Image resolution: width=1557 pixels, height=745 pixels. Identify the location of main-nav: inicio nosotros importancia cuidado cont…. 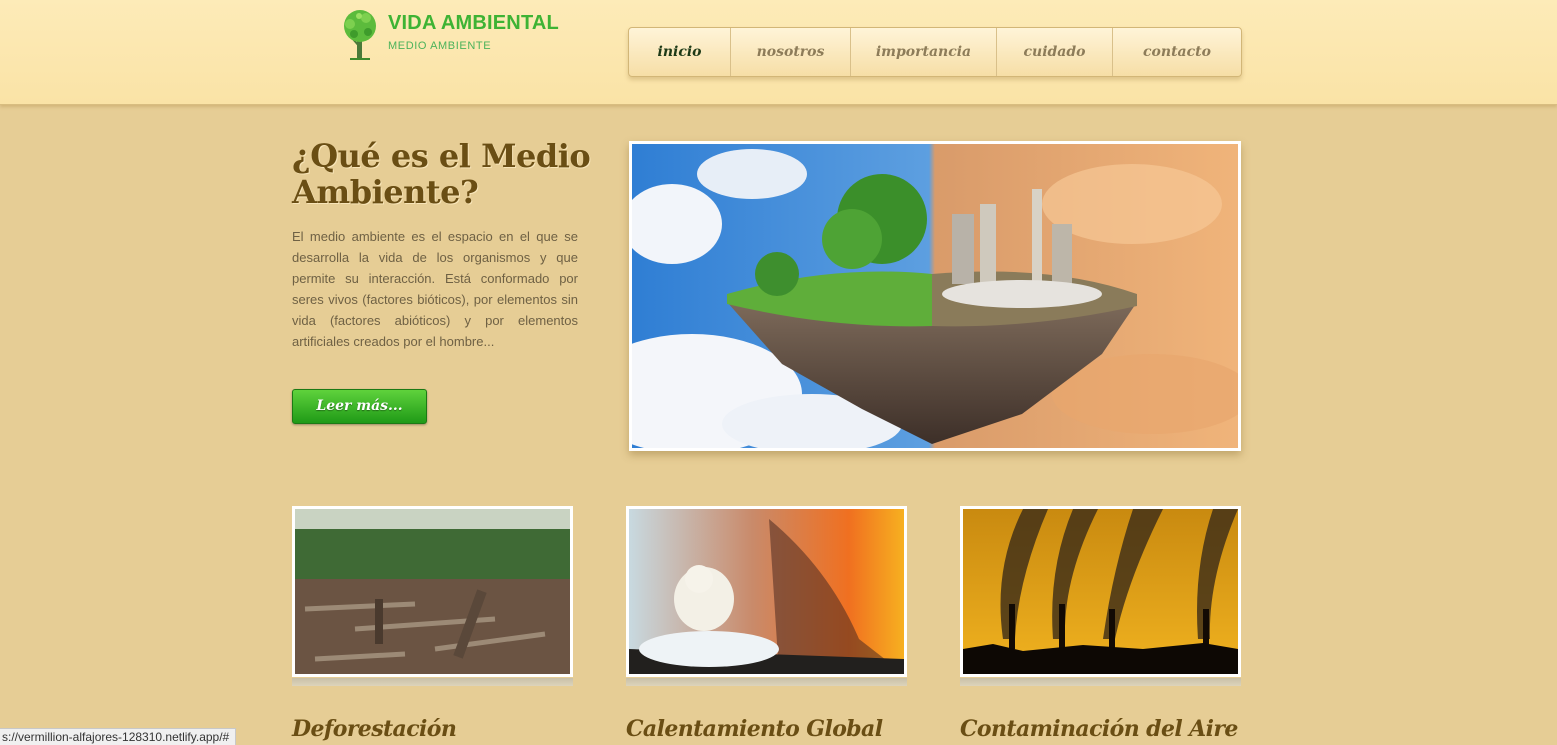
(935, 52).